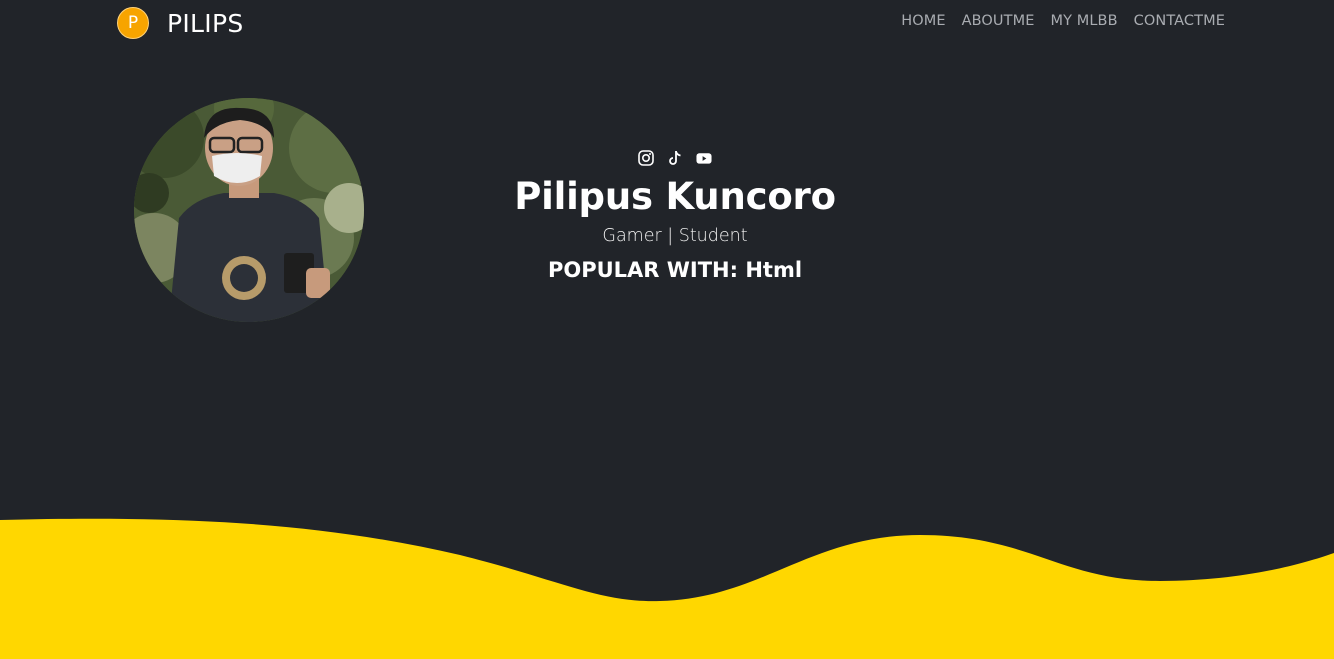  Describe the element at coordinates (646, 158) in the screenshot. I see `instagram-icon` at that location.